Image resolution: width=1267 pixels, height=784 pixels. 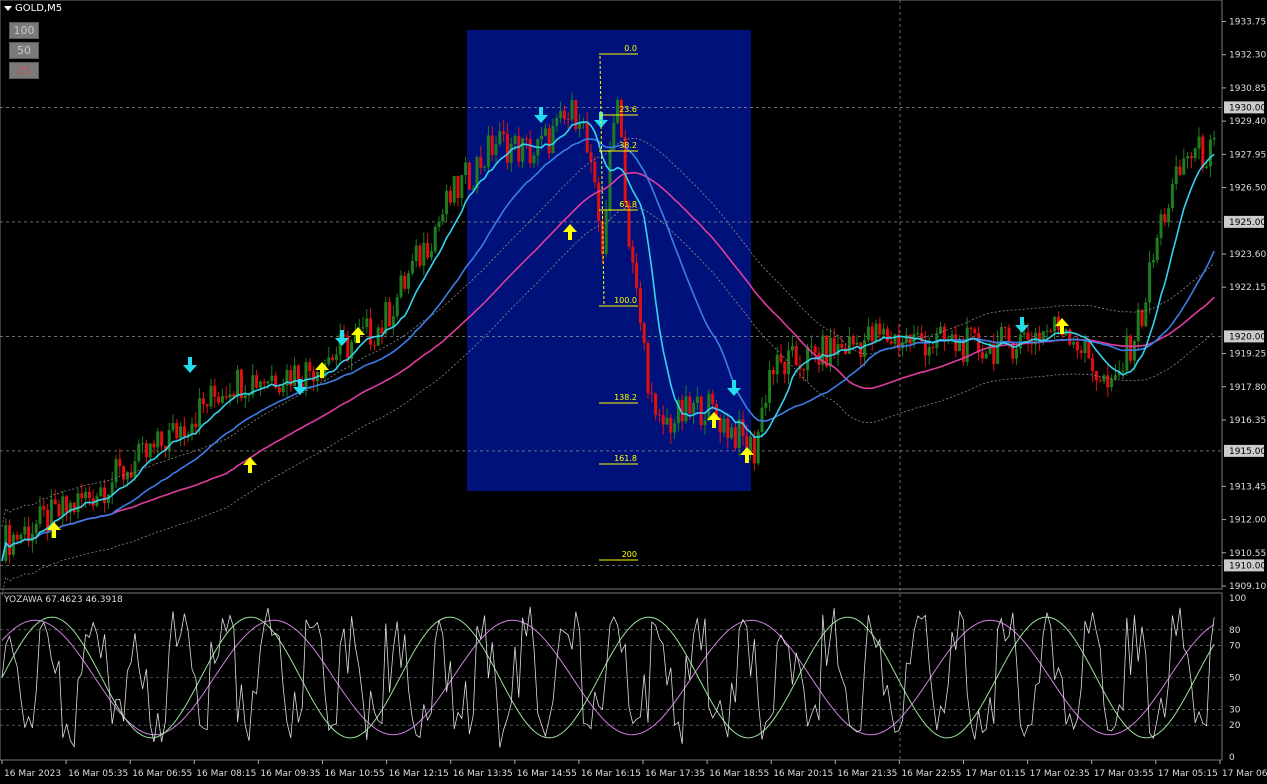 I want to click on fib-level-label: 61.8, so click(x=628, y=204).